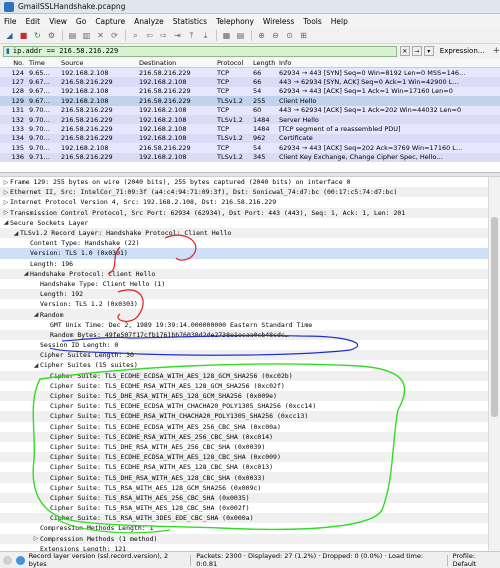  Describe the element at coordinates (23, 35) in the screenshot. I see `stop-capture-icon: ■` at that location.